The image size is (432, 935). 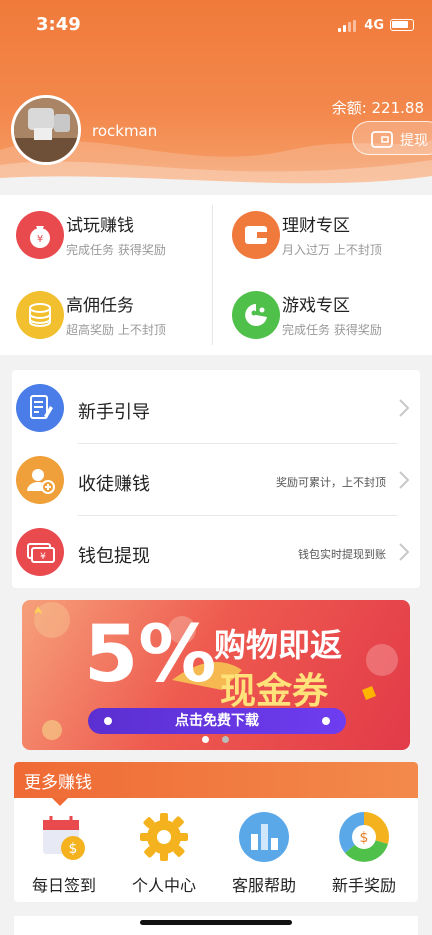 What do you see at coordinates (225, 739) in the screenshot?
I see `pager-dot` at bounding box center [225, 739].